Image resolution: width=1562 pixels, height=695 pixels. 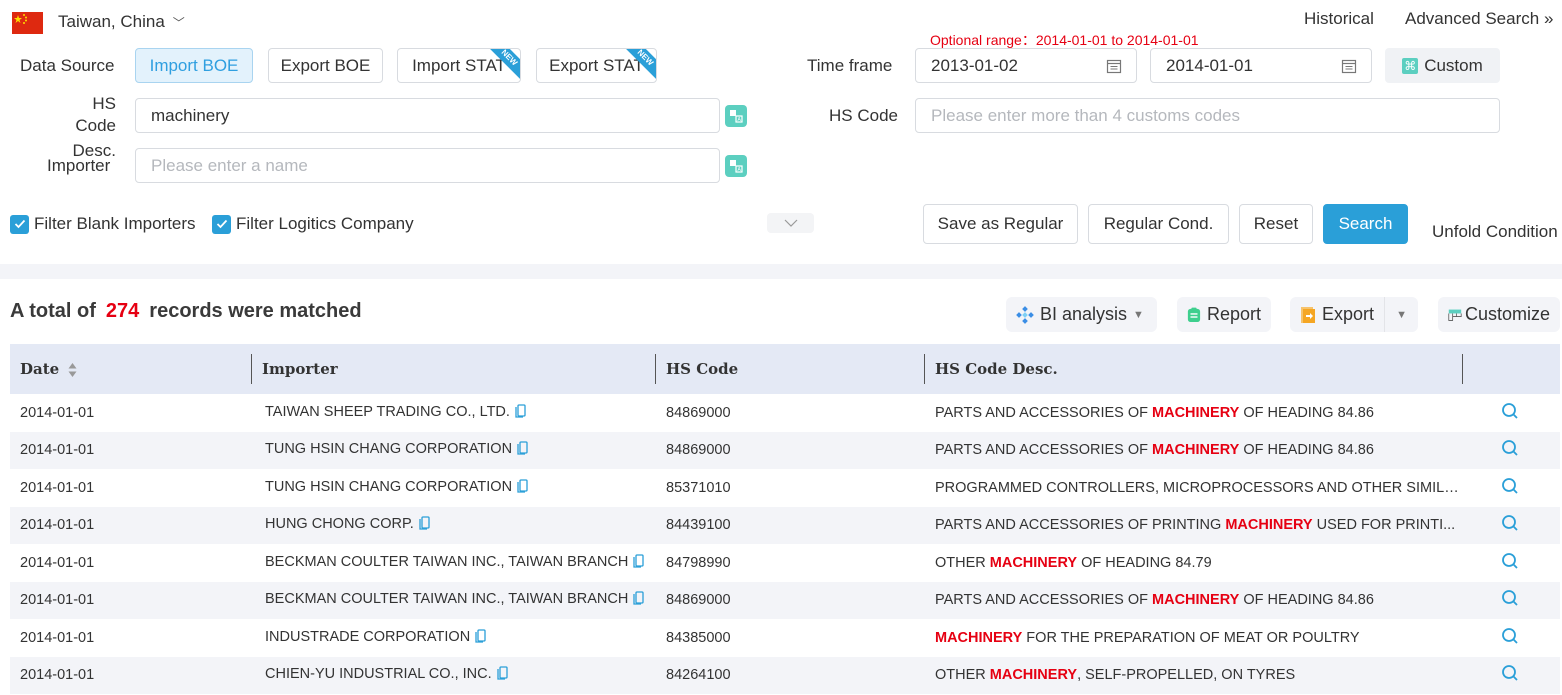 I want to click on export-button: Export, so click(x=1338, y=314).